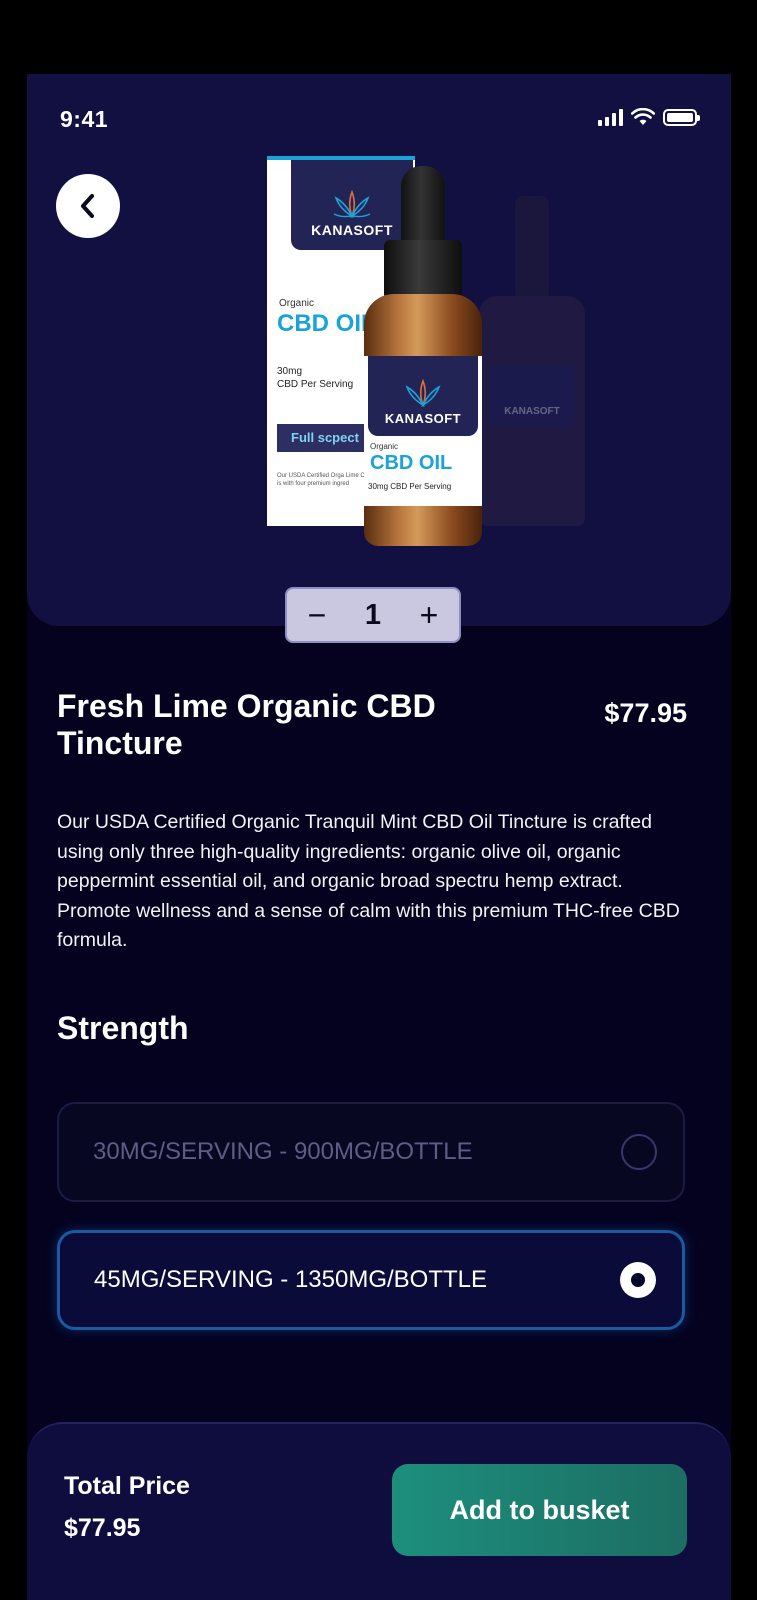 The image size is (757, 1600). I want to click on bottle-logo-badge: KANASOFT, so click(423, 396).